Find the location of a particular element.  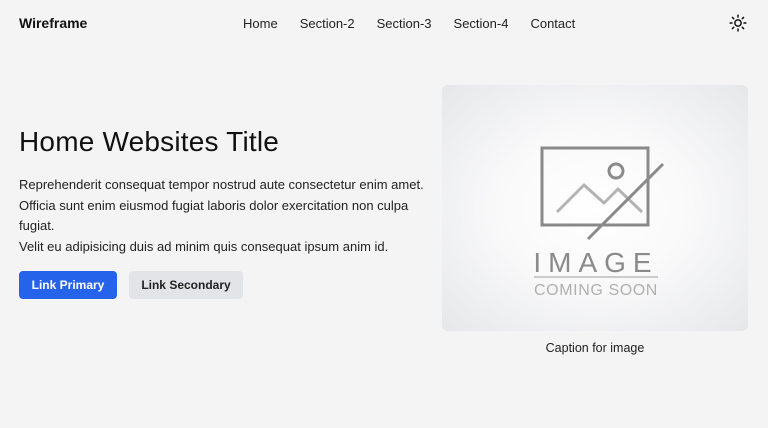

sun-icon is located at coordinates (738, 23).